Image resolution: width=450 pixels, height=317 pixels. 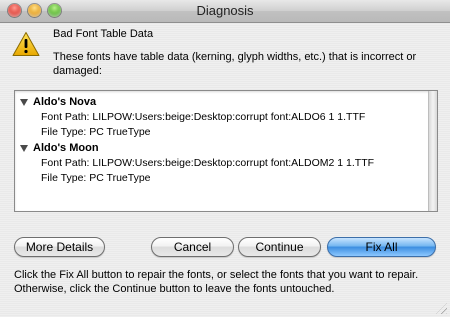 I want to click on list-item-group: Aldo's Moon, so click(x=59, y=148).